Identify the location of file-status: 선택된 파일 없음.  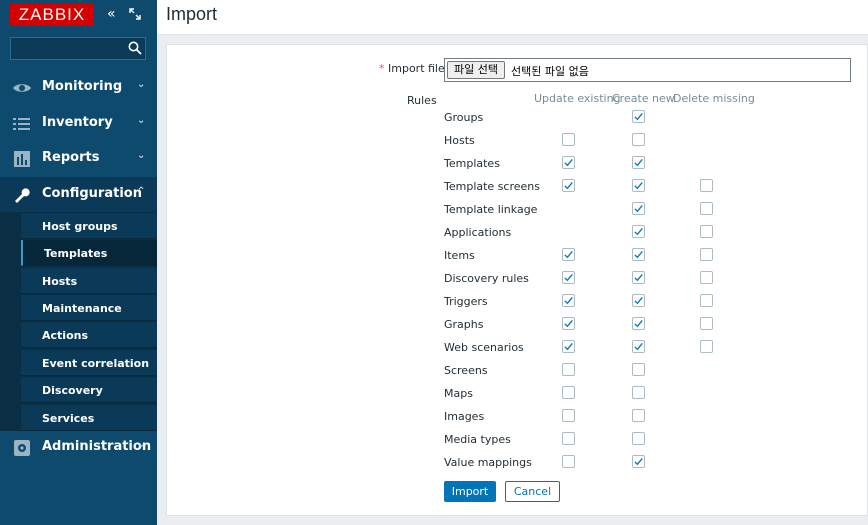
(550, 71).